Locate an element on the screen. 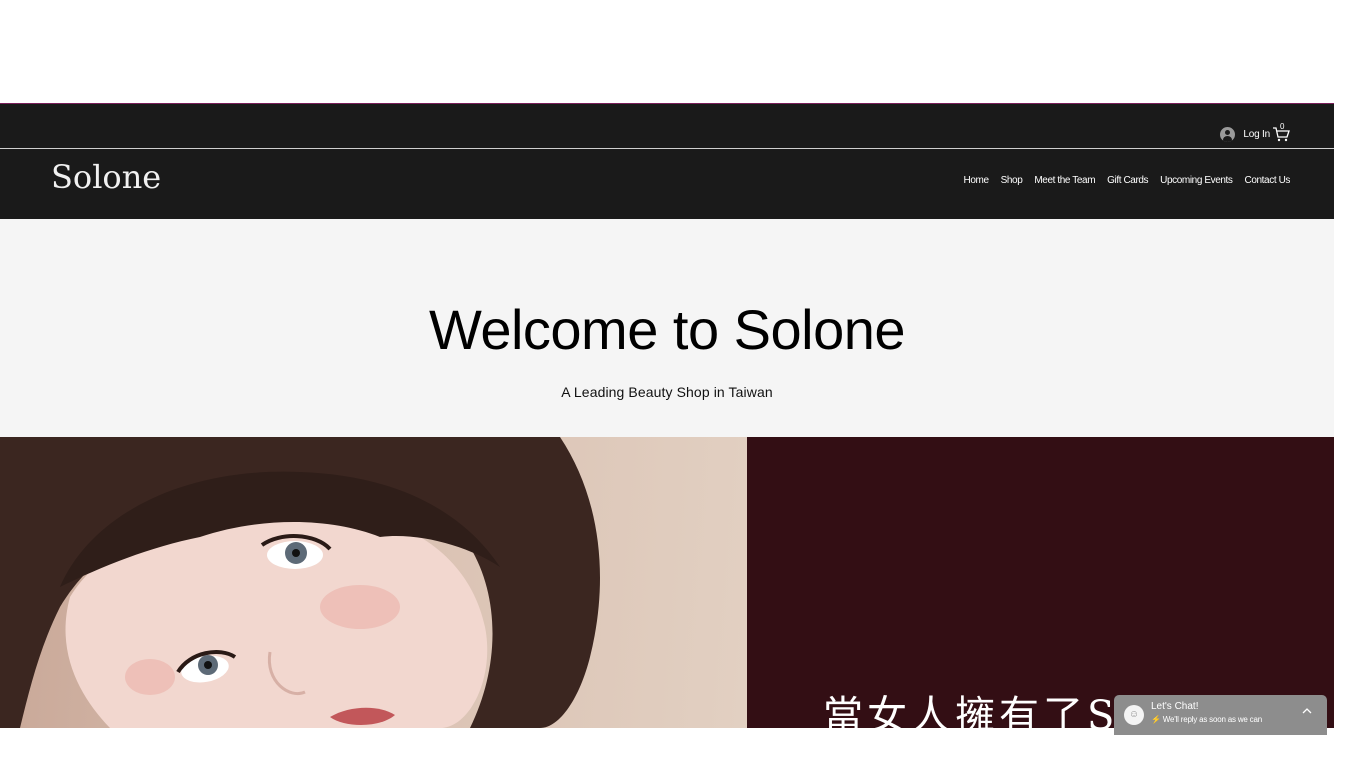 The width and height of the screenshot is (1352, 762). nav-gift-cards: Gift Cards is located at coordinates (1127, 180).